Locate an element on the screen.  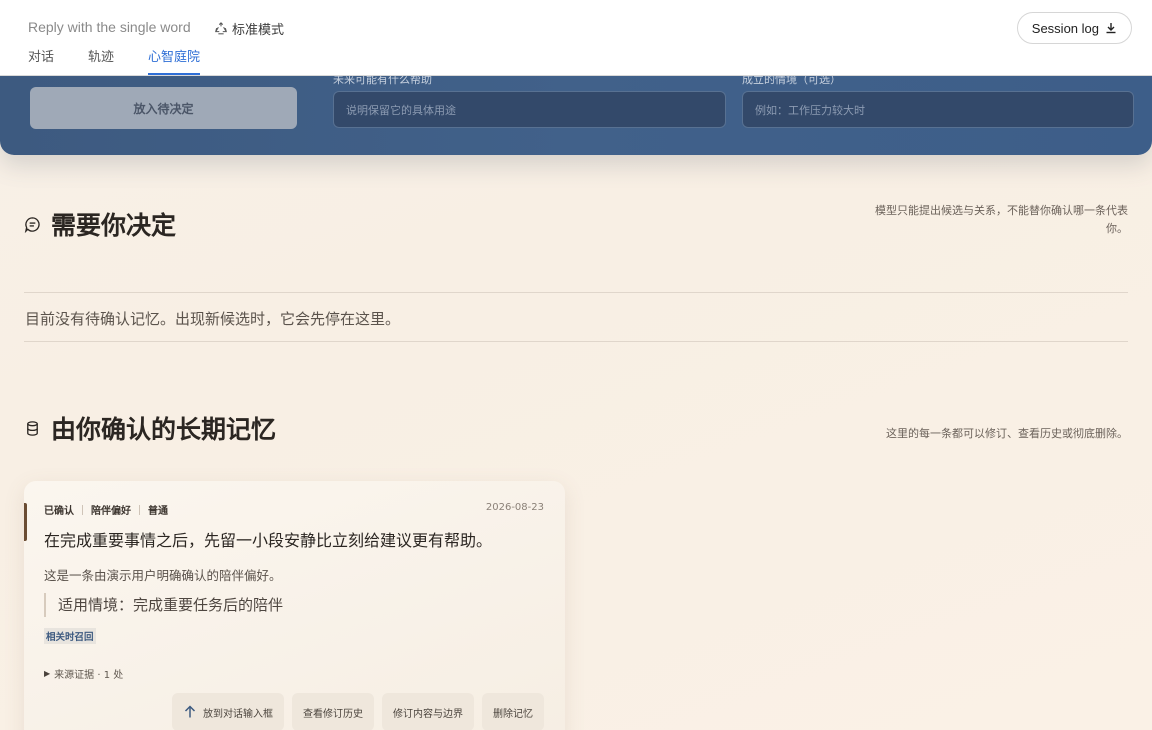
recall-badge: 相关时召回 is located at coordinates (70, 636).